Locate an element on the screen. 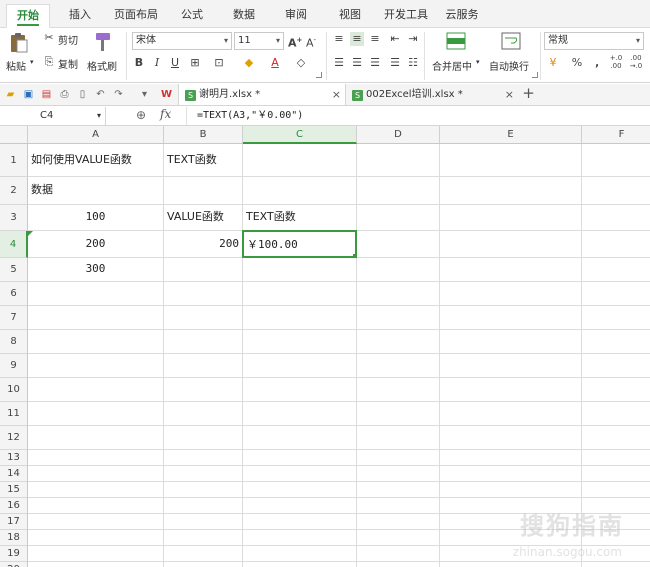 The image size is (650, 567). underline-button: U is located at coordinates (175, 63).